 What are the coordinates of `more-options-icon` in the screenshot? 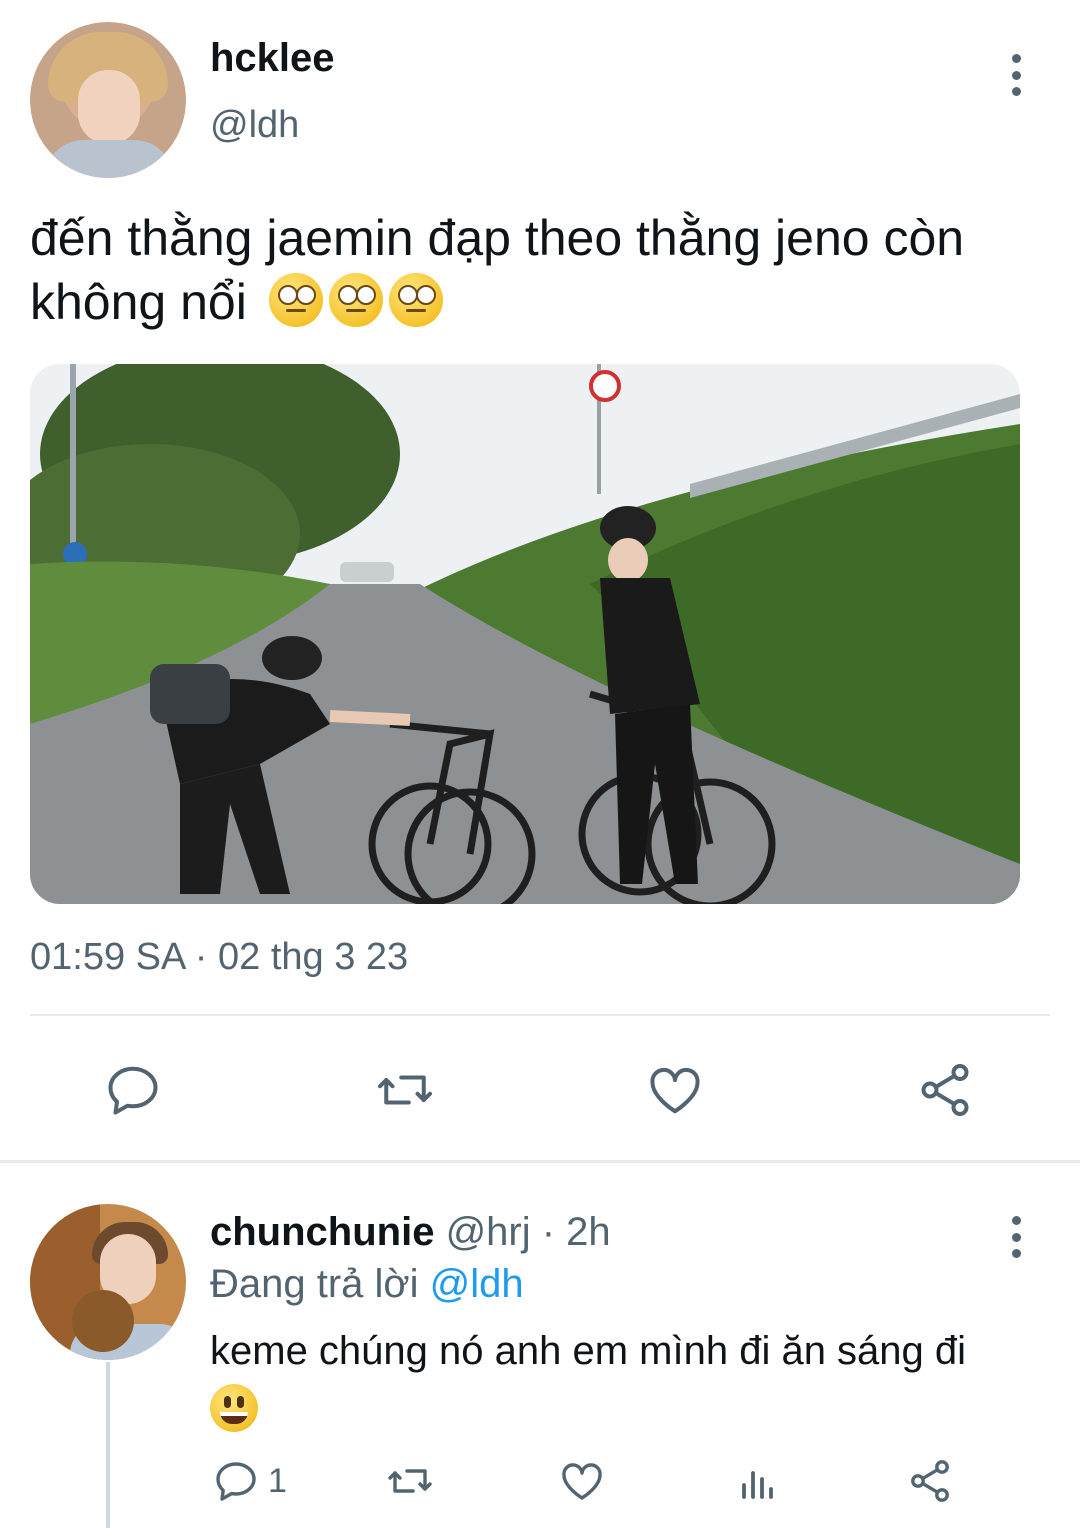 It's located at (1016, 75).